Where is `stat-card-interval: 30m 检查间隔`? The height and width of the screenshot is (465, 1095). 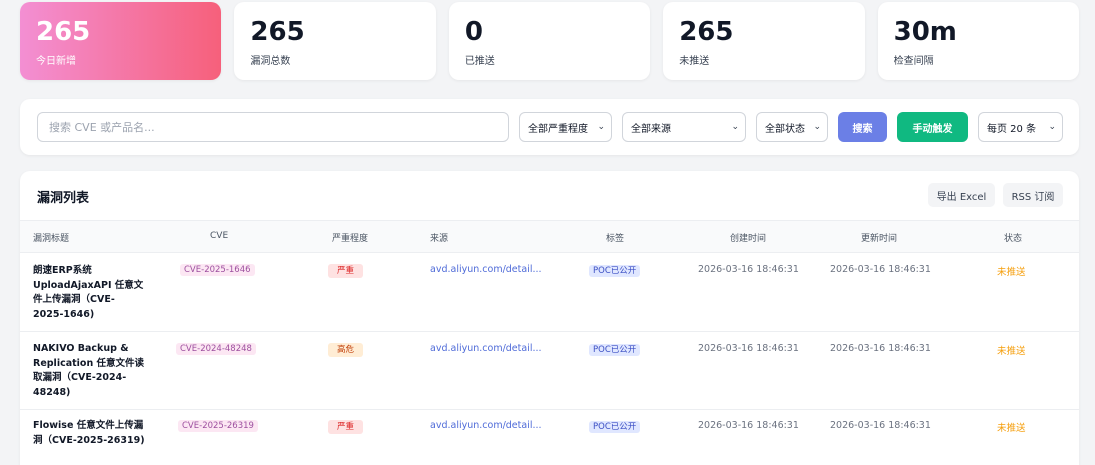
stat-card-interval: 30m 检查间隔 is located at coordinates (978, 41).